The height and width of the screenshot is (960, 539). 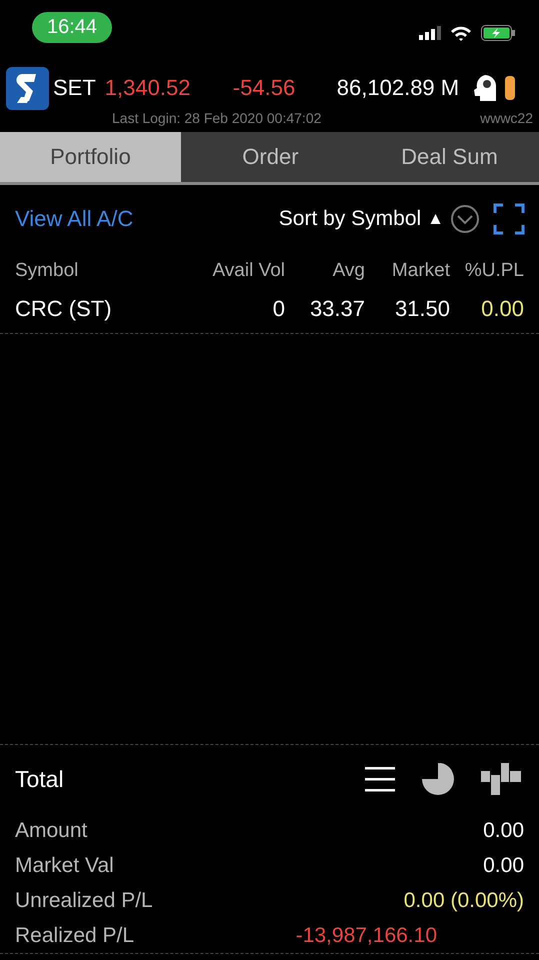 I want to click on app-logo, so click(x=27, y=88).